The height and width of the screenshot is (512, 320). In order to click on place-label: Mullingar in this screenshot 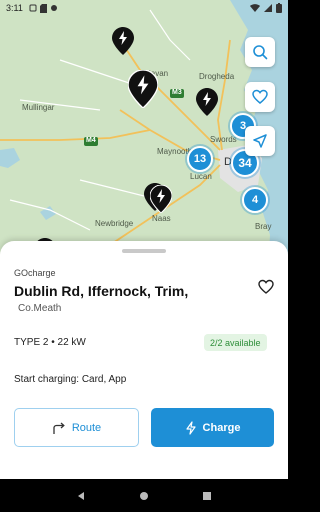, I will do `click(38, 107)`.